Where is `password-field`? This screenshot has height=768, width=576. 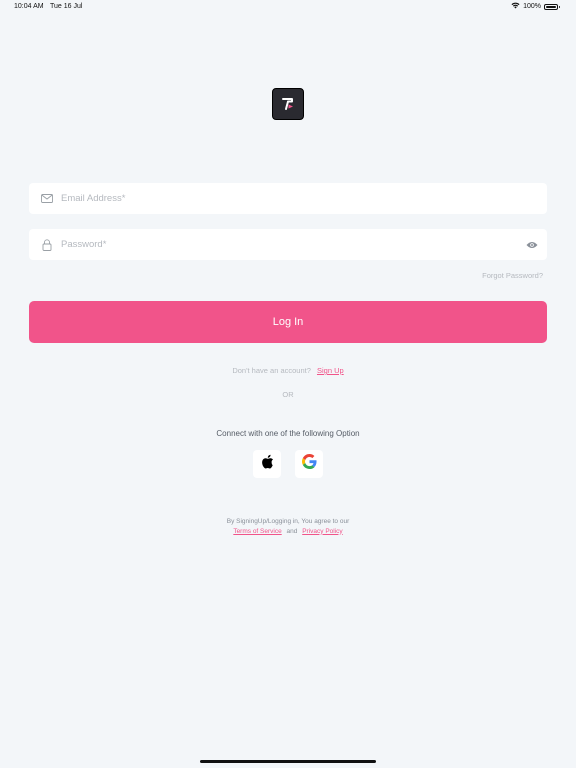 password-field is located at coordinates (288, 244).